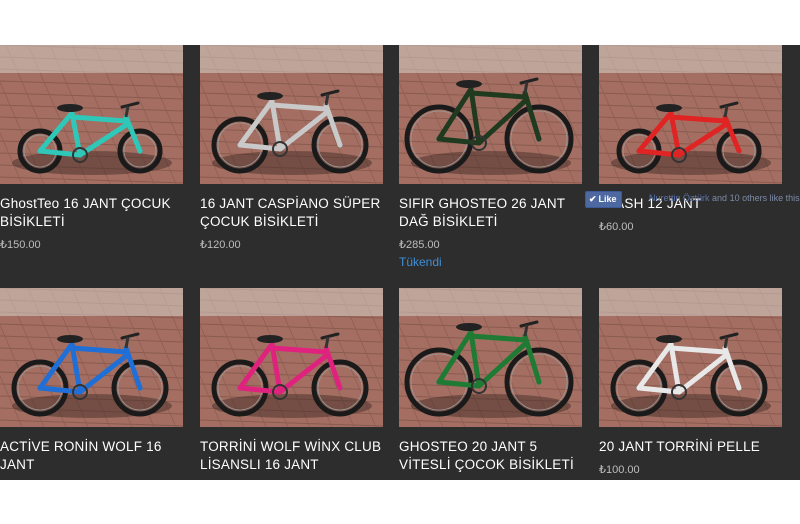 This screenshot has height=524, width=800. What do you see at coordinates (593, 199) in the screenshot?
I see `check-icon: ✔` at bounding box center [593, 199].